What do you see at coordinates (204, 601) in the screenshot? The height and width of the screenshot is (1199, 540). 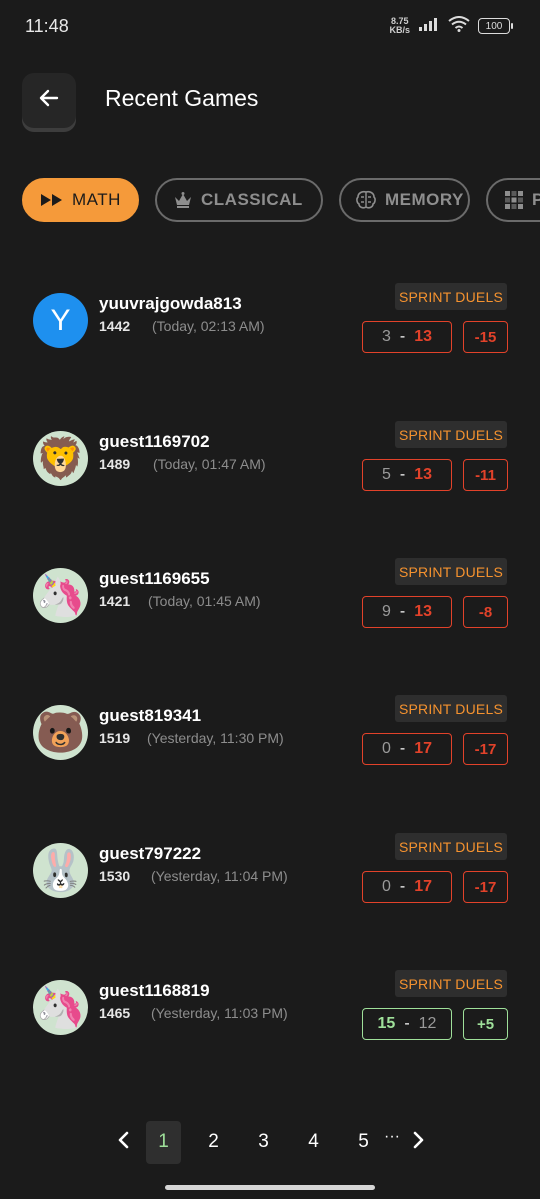 I see `game-timestamp: (Today, 01:45 AM)` at bounding box center [204, 601].